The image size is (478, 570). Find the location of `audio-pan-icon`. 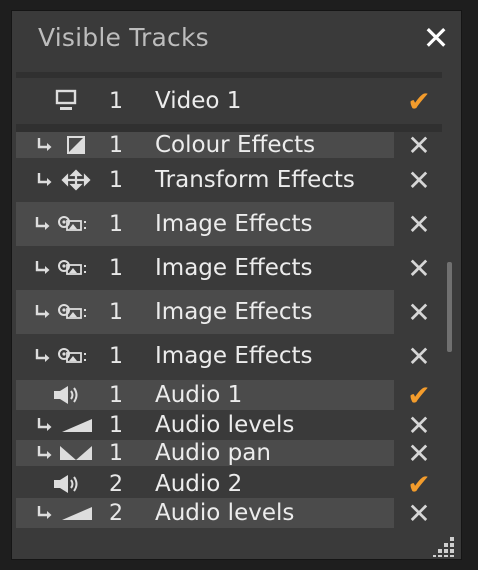

audio-pan-icon is located at coordinates (66, 453).